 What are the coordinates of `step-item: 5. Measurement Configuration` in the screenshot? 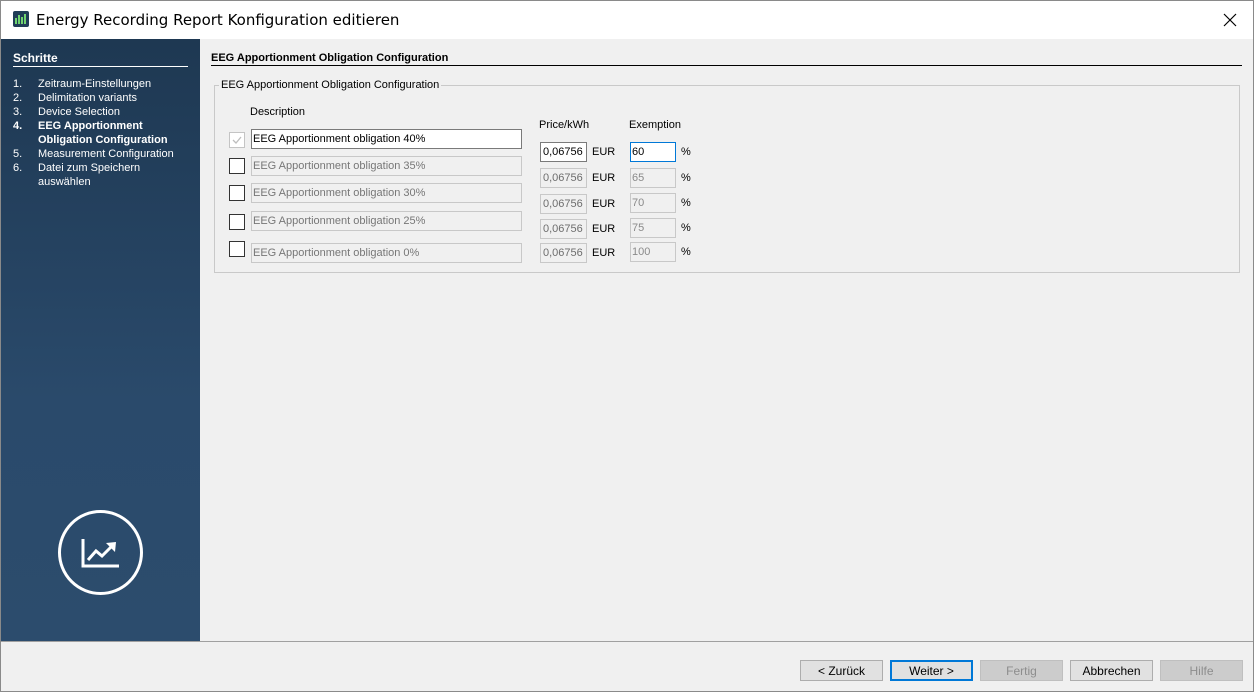 It's located at (103, 154).